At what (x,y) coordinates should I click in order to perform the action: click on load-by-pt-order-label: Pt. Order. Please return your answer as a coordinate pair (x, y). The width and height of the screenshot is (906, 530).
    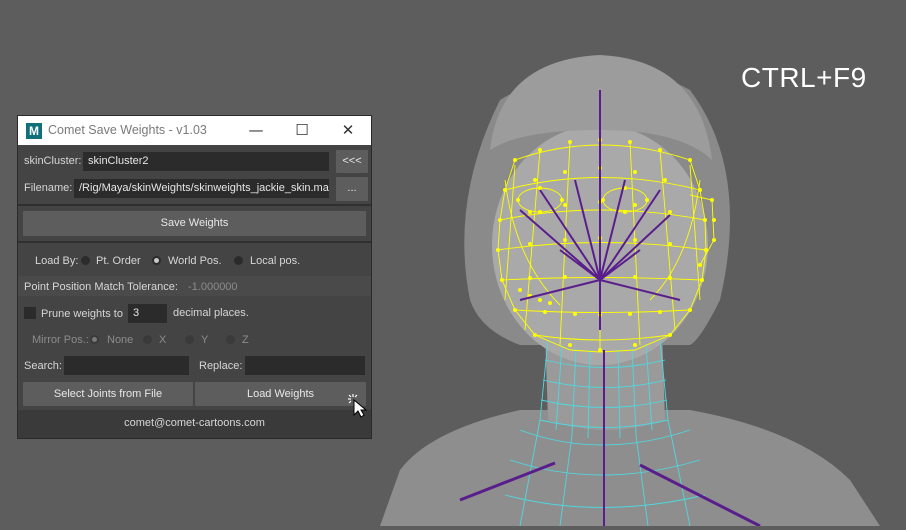
    Looking at the image, I should click on (118, 261).